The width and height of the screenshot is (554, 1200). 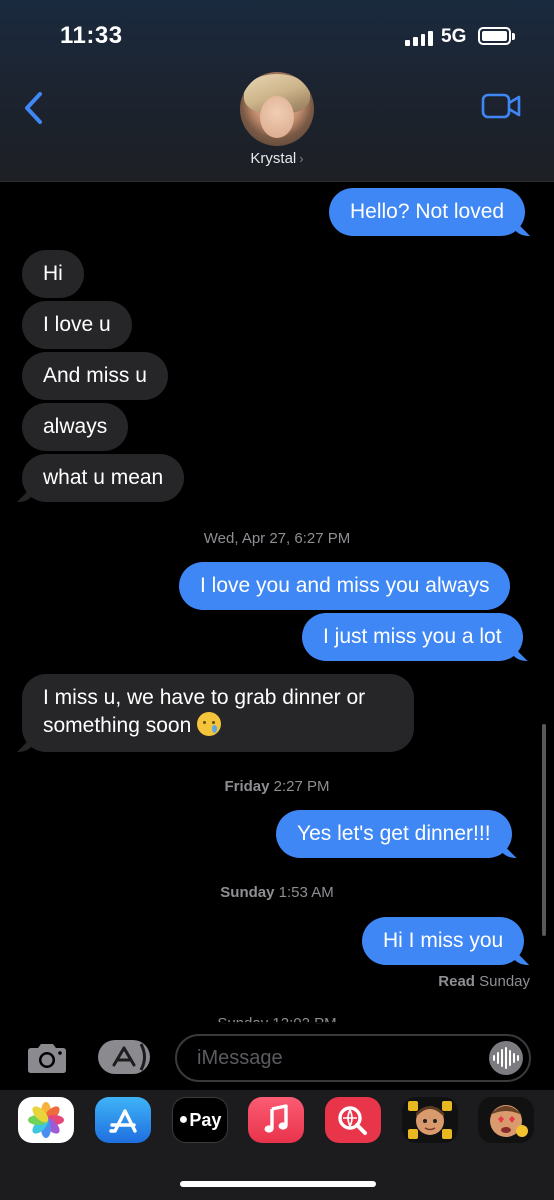 What do you see at coordinates (301, 786) in the screenshot?
I see `timestamp-time: 2:27 PM` at bounding box center [301, 786].